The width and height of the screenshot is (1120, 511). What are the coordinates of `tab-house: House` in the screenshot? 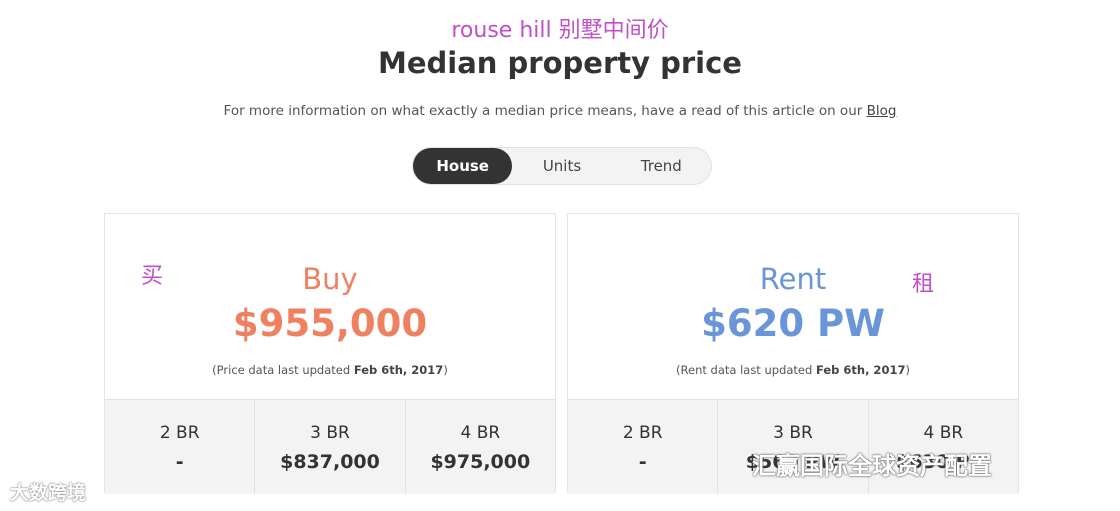 It's located at (463, 166).